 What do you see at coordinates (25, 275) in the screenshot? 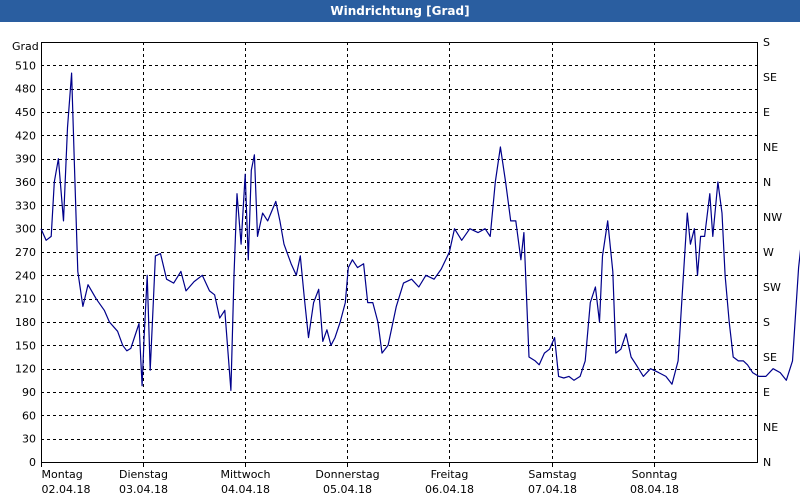
I see `y-tick-label: 240` at bounding box center [25, 275].